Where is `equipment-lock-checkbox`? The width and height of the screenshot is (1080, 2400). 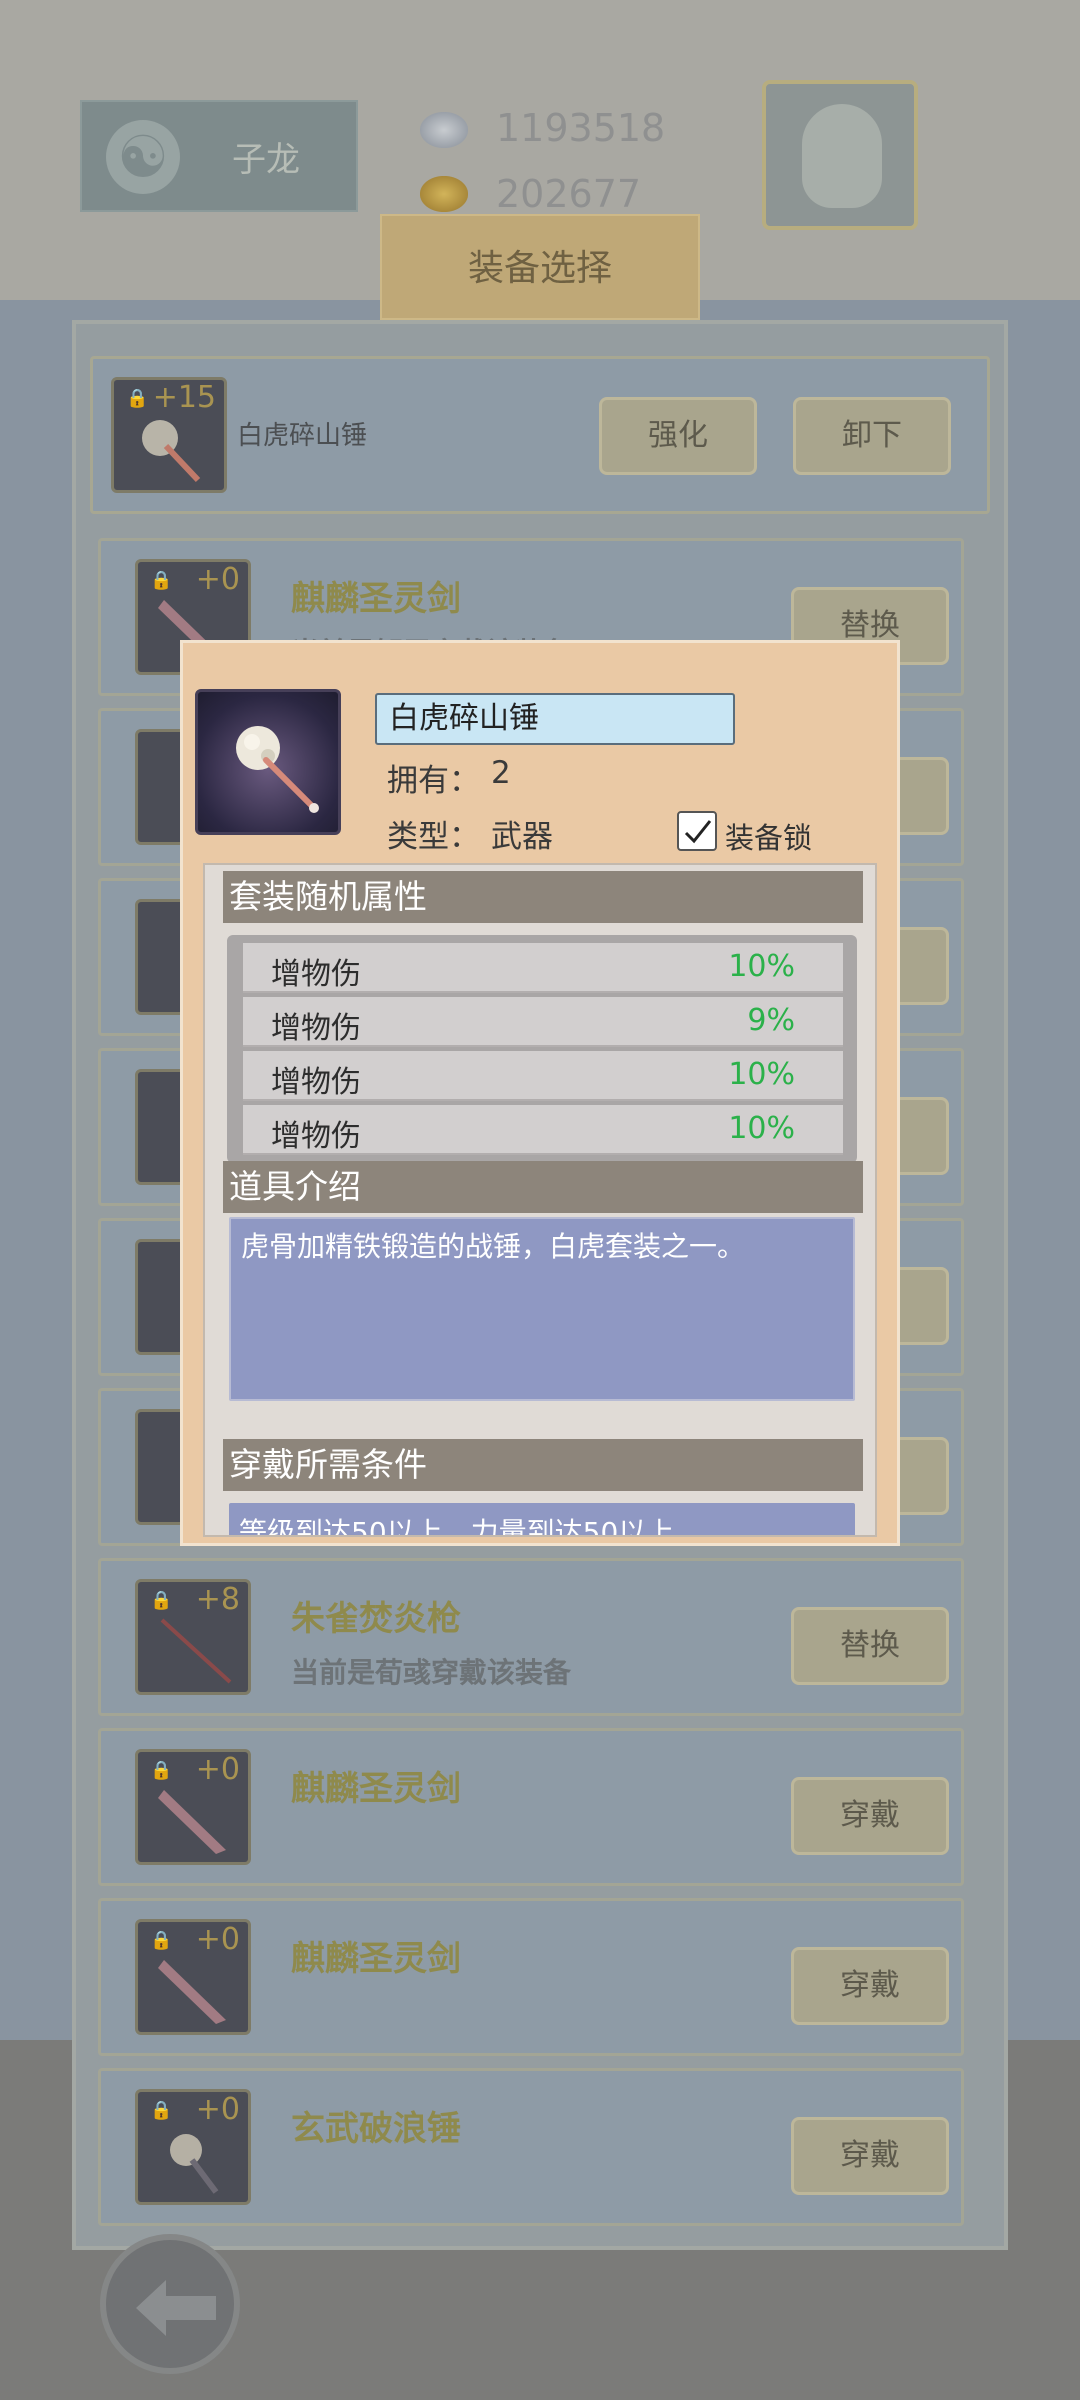
equipment-lock-checkbox is located at coordinates (697, 831).